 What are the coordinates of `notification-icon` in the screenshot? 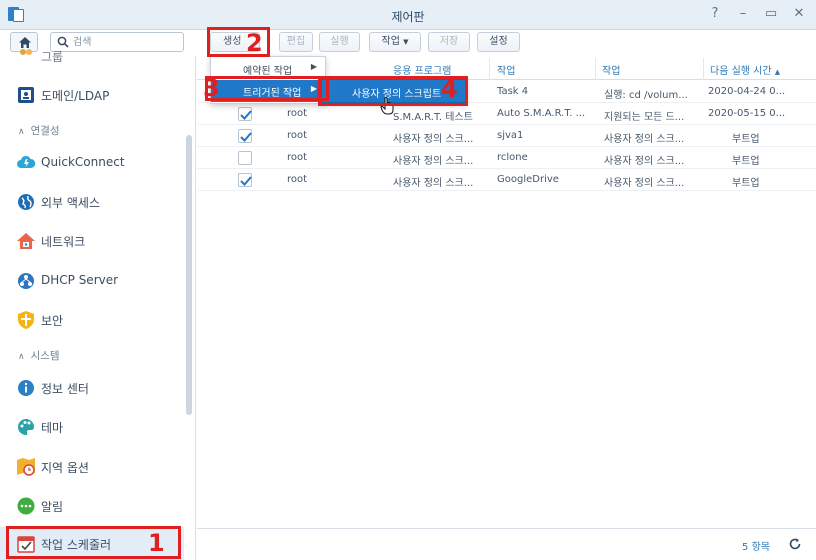 It's located at (26, 506).